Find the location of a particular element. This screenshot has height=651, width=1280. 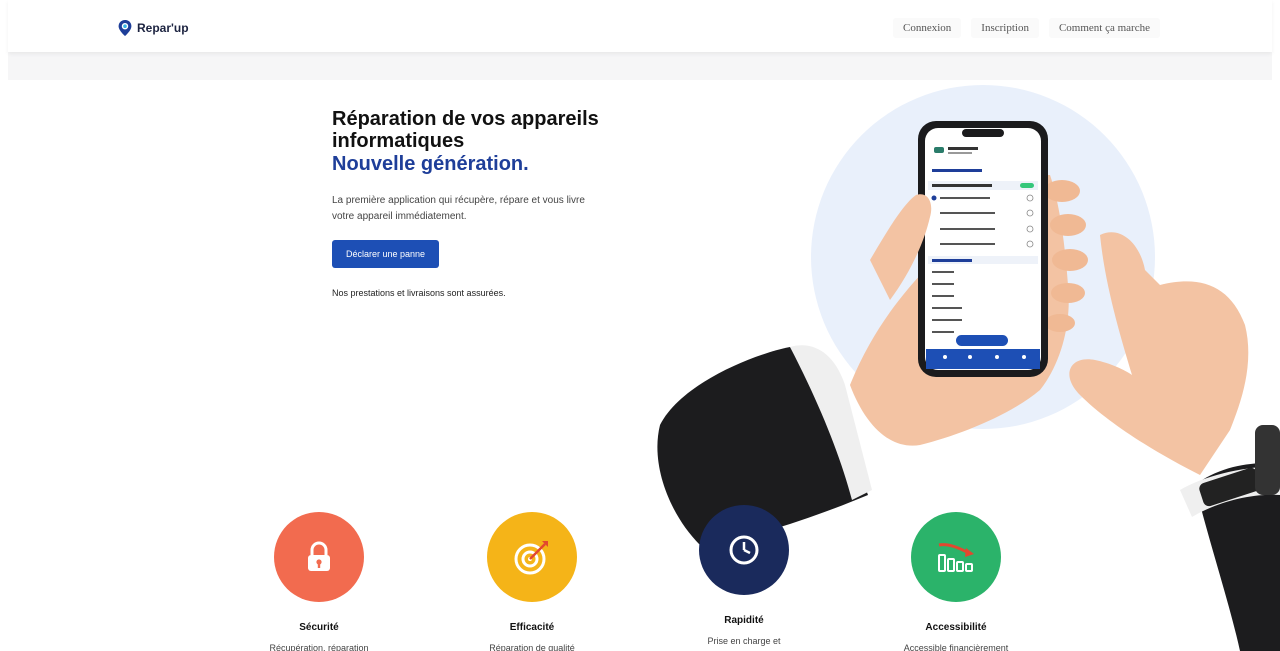

feature-rapidite: Rapidité Prise en charge et is located at coordinates (744, 575).